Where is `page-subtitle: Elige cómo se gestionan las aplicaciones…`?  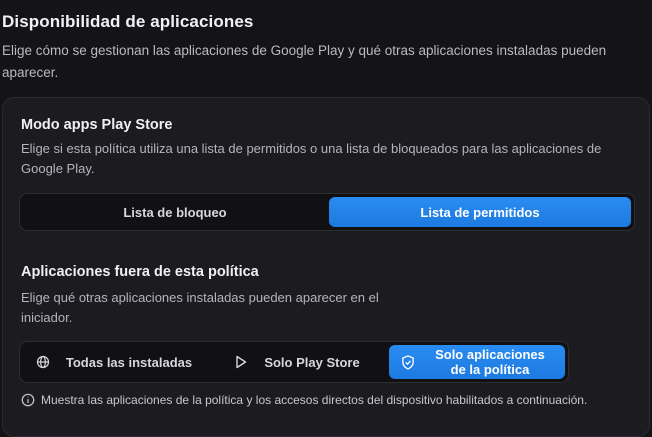
page-subtitle: Elige cómo se gestionan las aplicaciones… is located at coordinates (304, 61).